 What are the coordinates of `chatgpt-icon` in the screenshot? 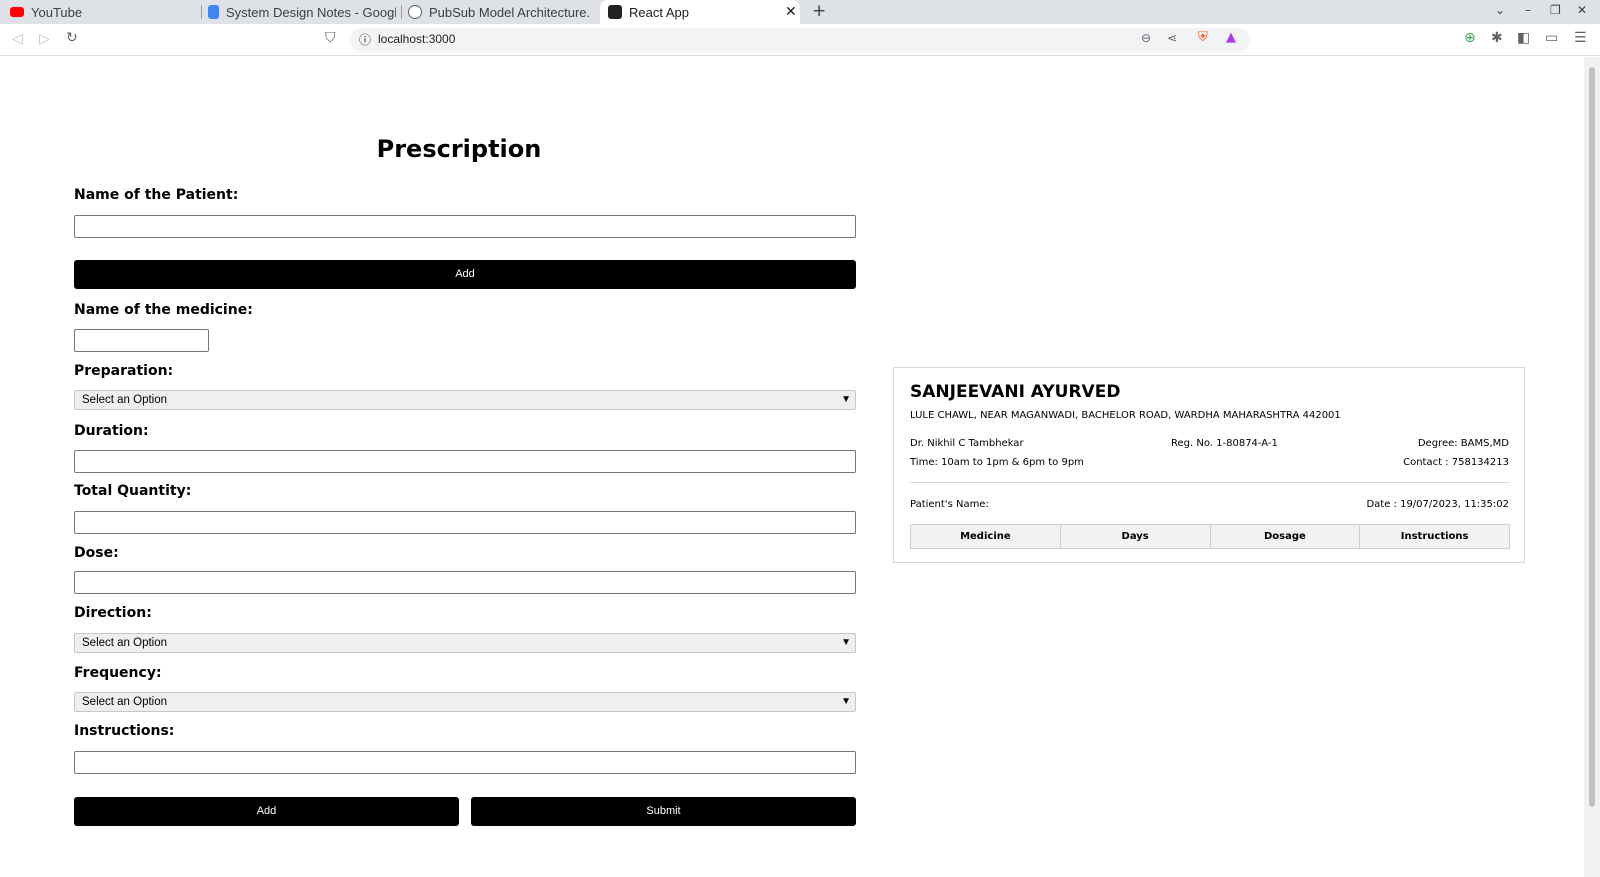 It's located at (415, 12).